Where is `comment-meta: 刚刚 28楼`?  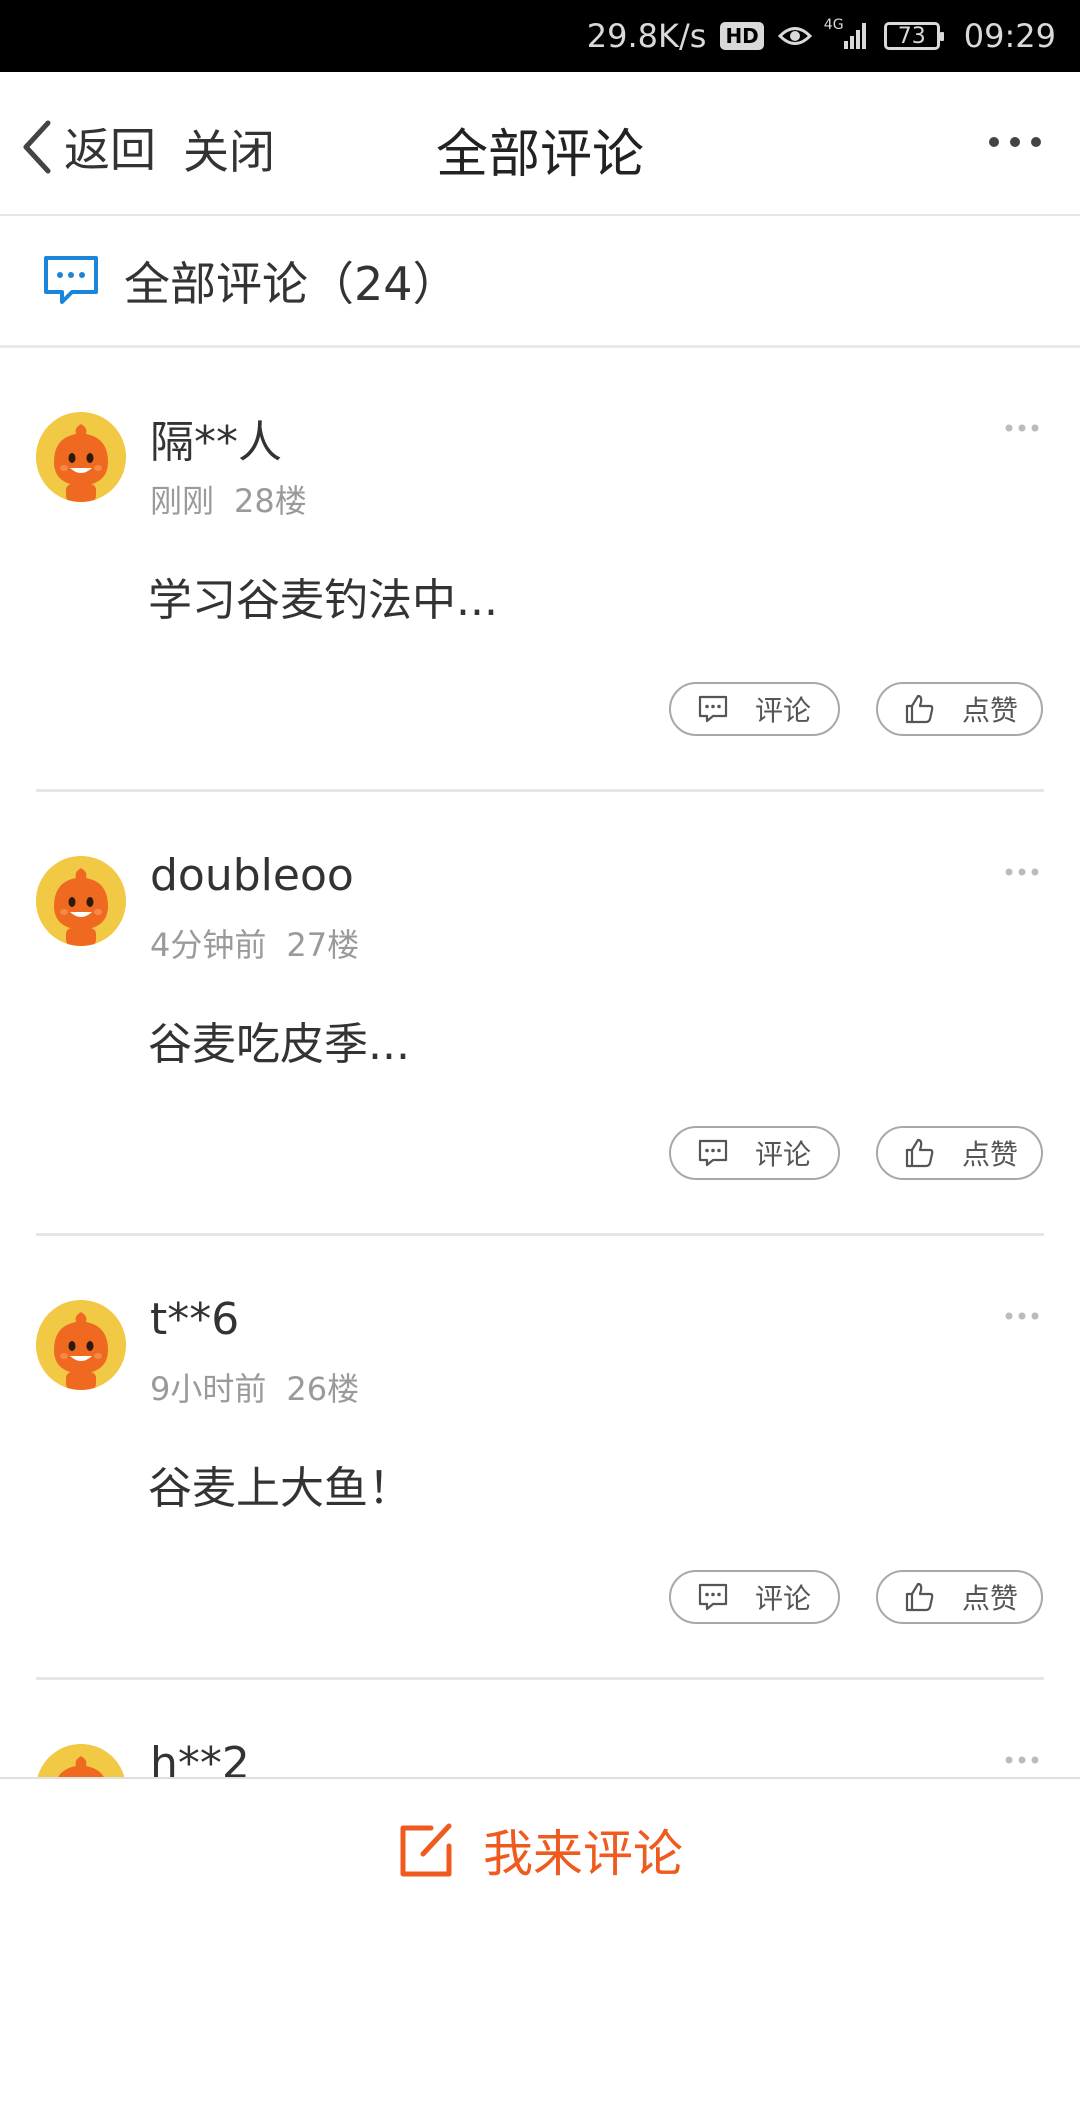
comment-meta: 刚刚 28楼 is located at coordinates (228, 499).